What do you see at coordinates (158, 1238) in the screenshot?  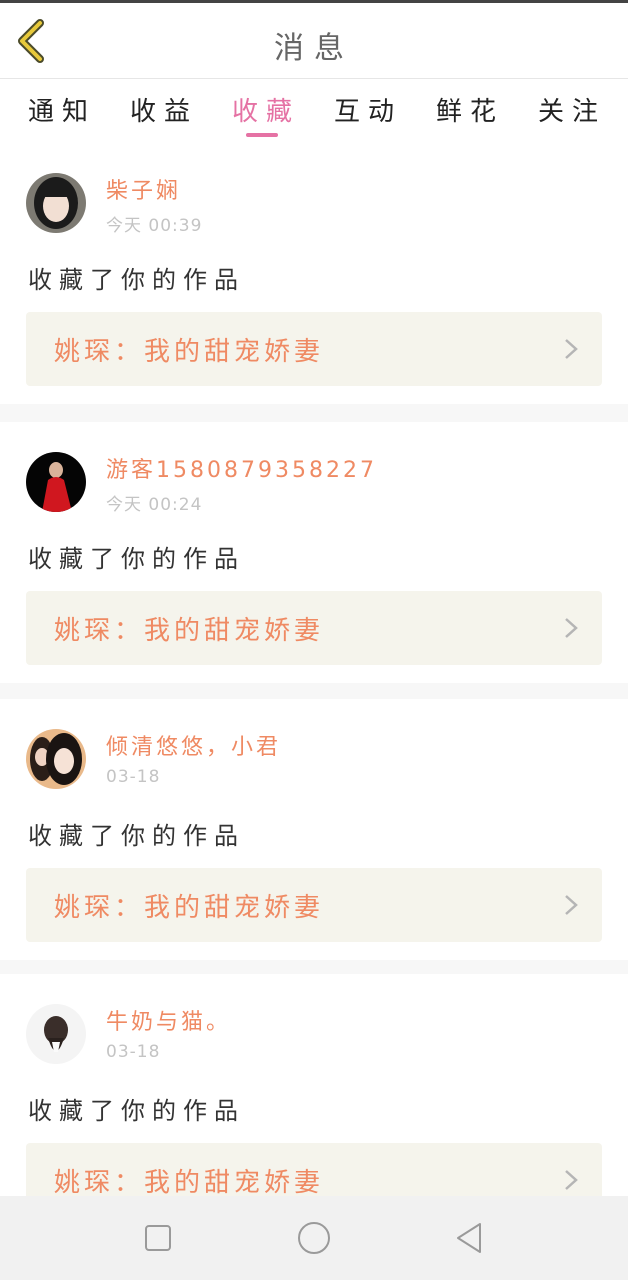 I see `square-icon` at bounding box center [158, 1238].